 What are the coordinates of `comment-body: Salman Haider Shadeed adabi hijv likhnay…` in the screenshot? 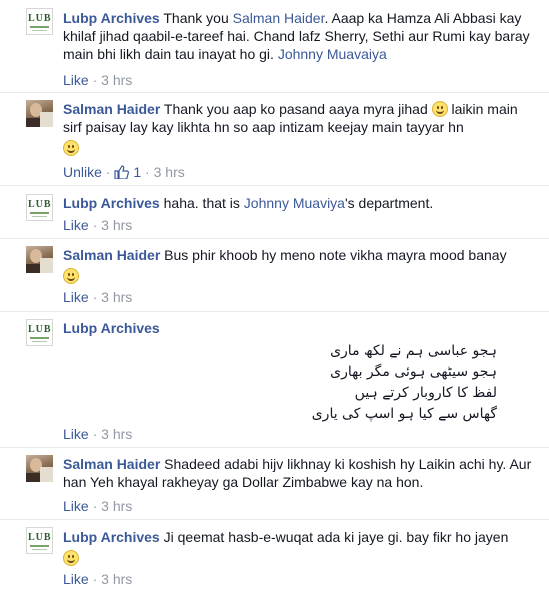 It's located at (298, 473).